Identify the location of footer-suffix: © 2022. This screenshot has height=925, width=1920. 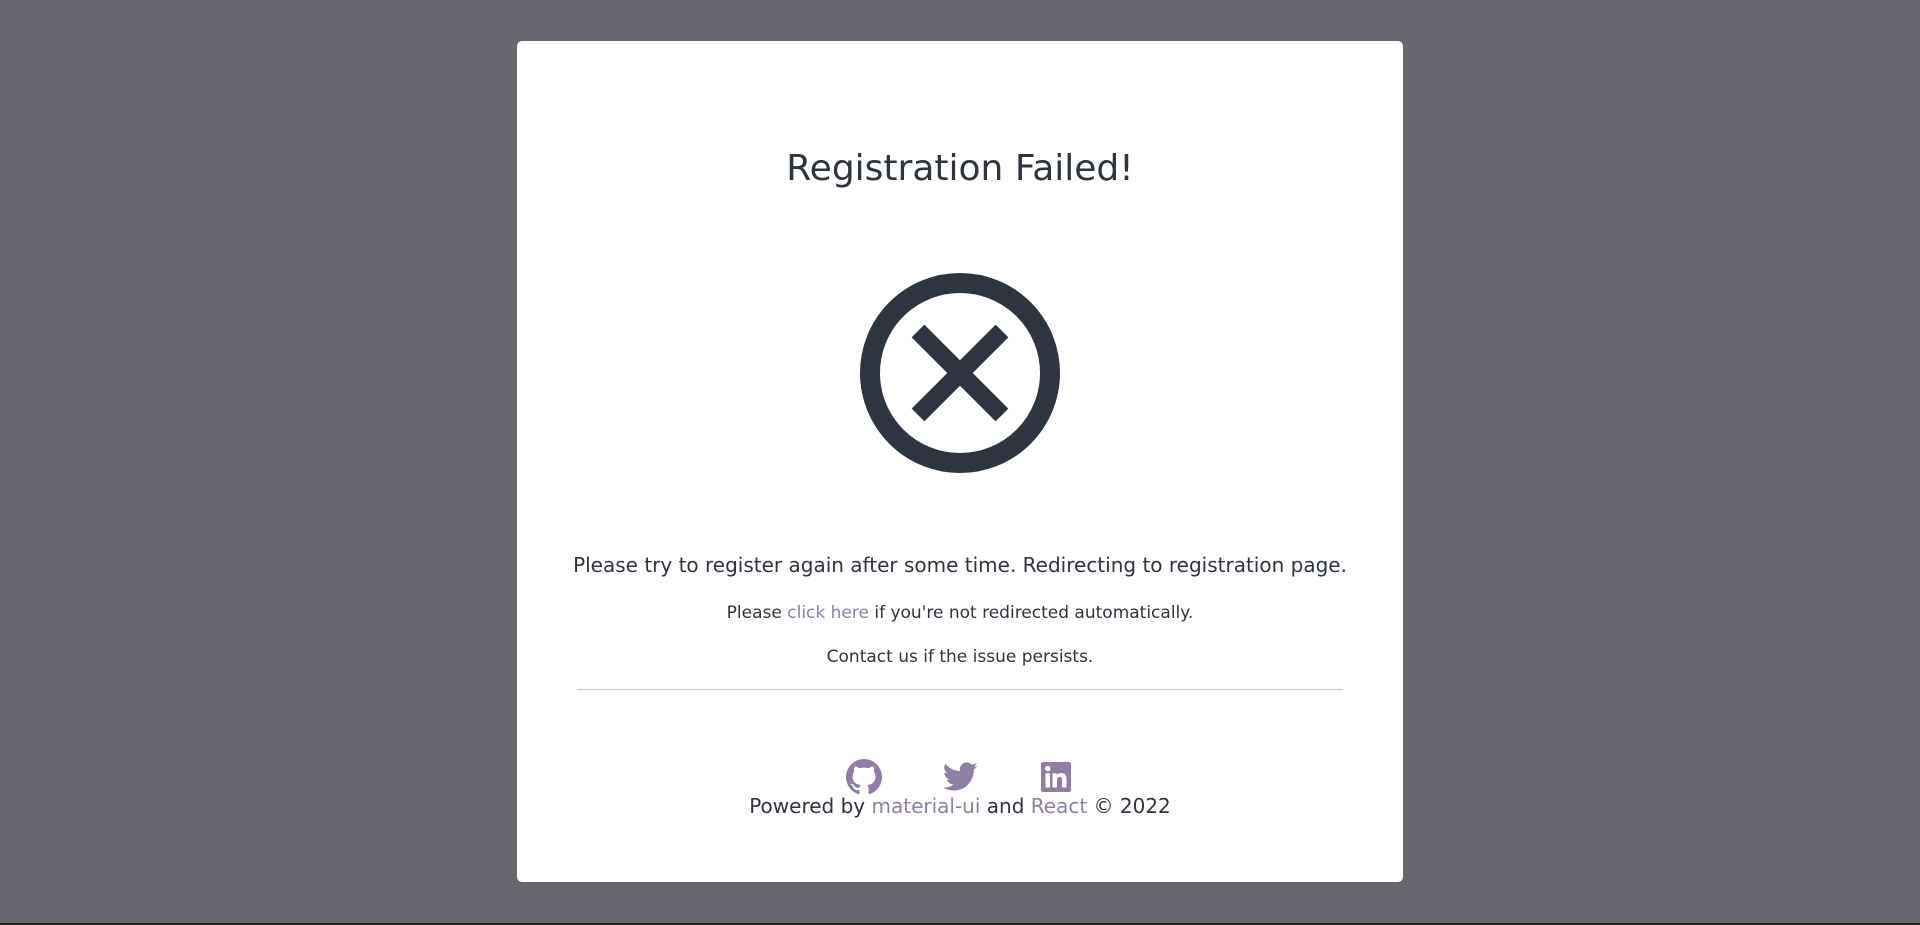
(1129, 806).